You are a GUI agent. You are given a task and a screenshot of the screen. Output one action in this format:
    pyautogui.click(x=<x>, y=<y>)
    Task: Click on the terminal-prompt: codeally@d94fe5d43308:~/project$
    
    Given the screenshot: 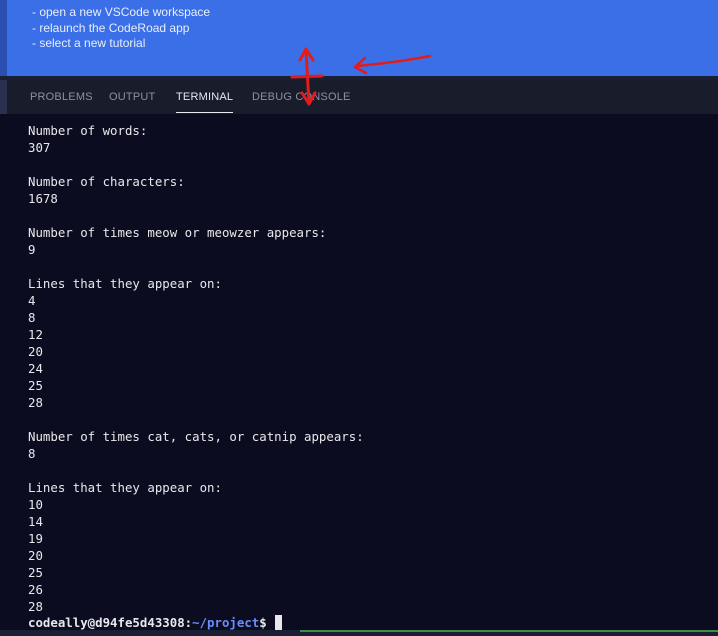 What is the action you would take?
    pyautogui.click(x=155, y=622)
    